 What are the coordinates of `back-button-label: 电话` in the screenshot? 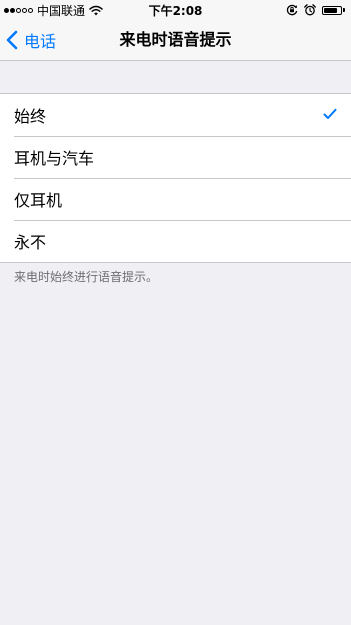 It's located at (40, 41).